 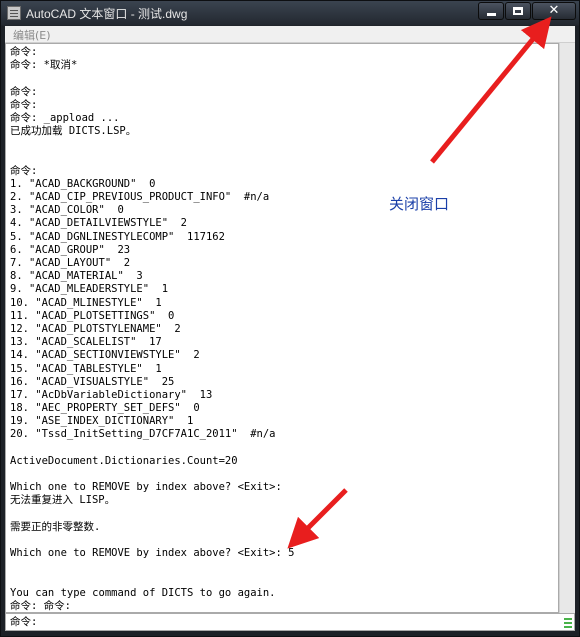 I want to click on close-icon: ✕, so click(x=554, y=10).